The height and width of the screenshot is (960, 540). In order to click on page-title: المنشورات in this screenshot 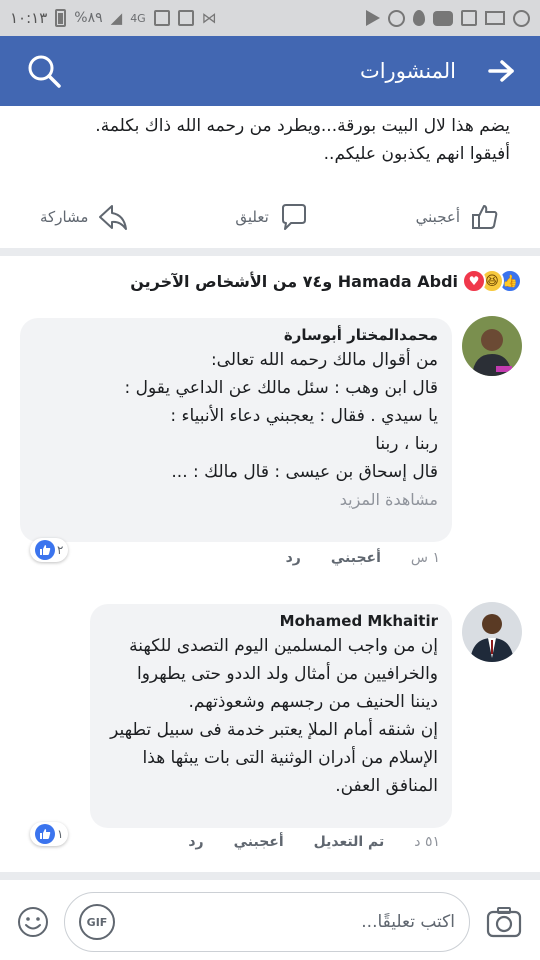, I will do `click(407, 71)`.